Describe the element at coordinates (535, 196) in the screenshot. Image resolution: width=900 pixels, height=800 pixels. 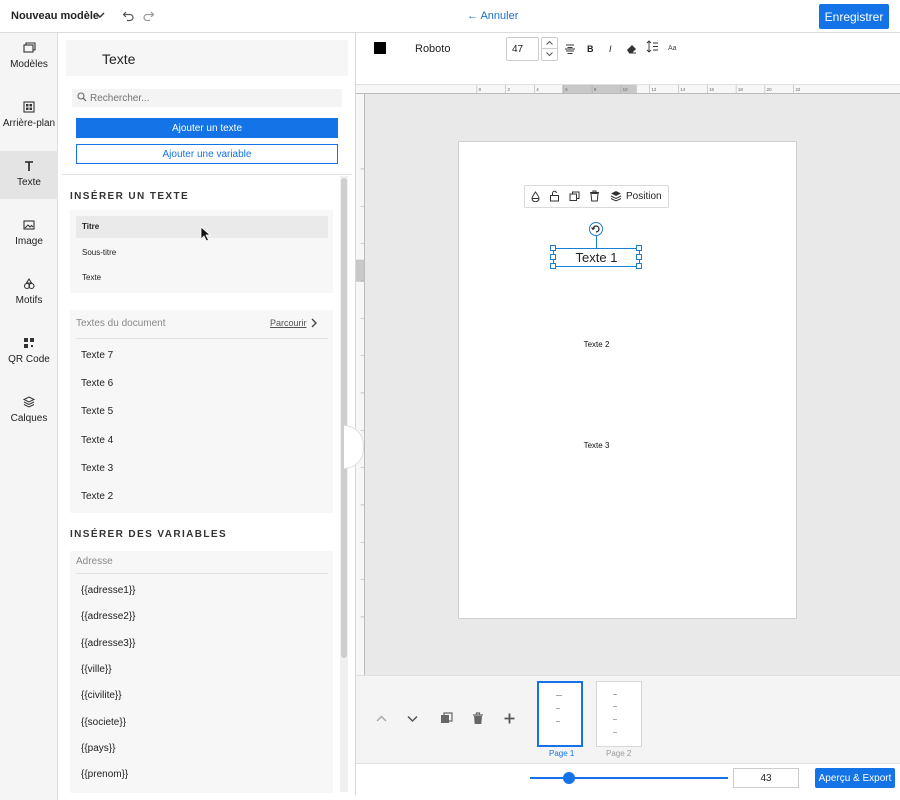
I see `opacity-icon` at that location.